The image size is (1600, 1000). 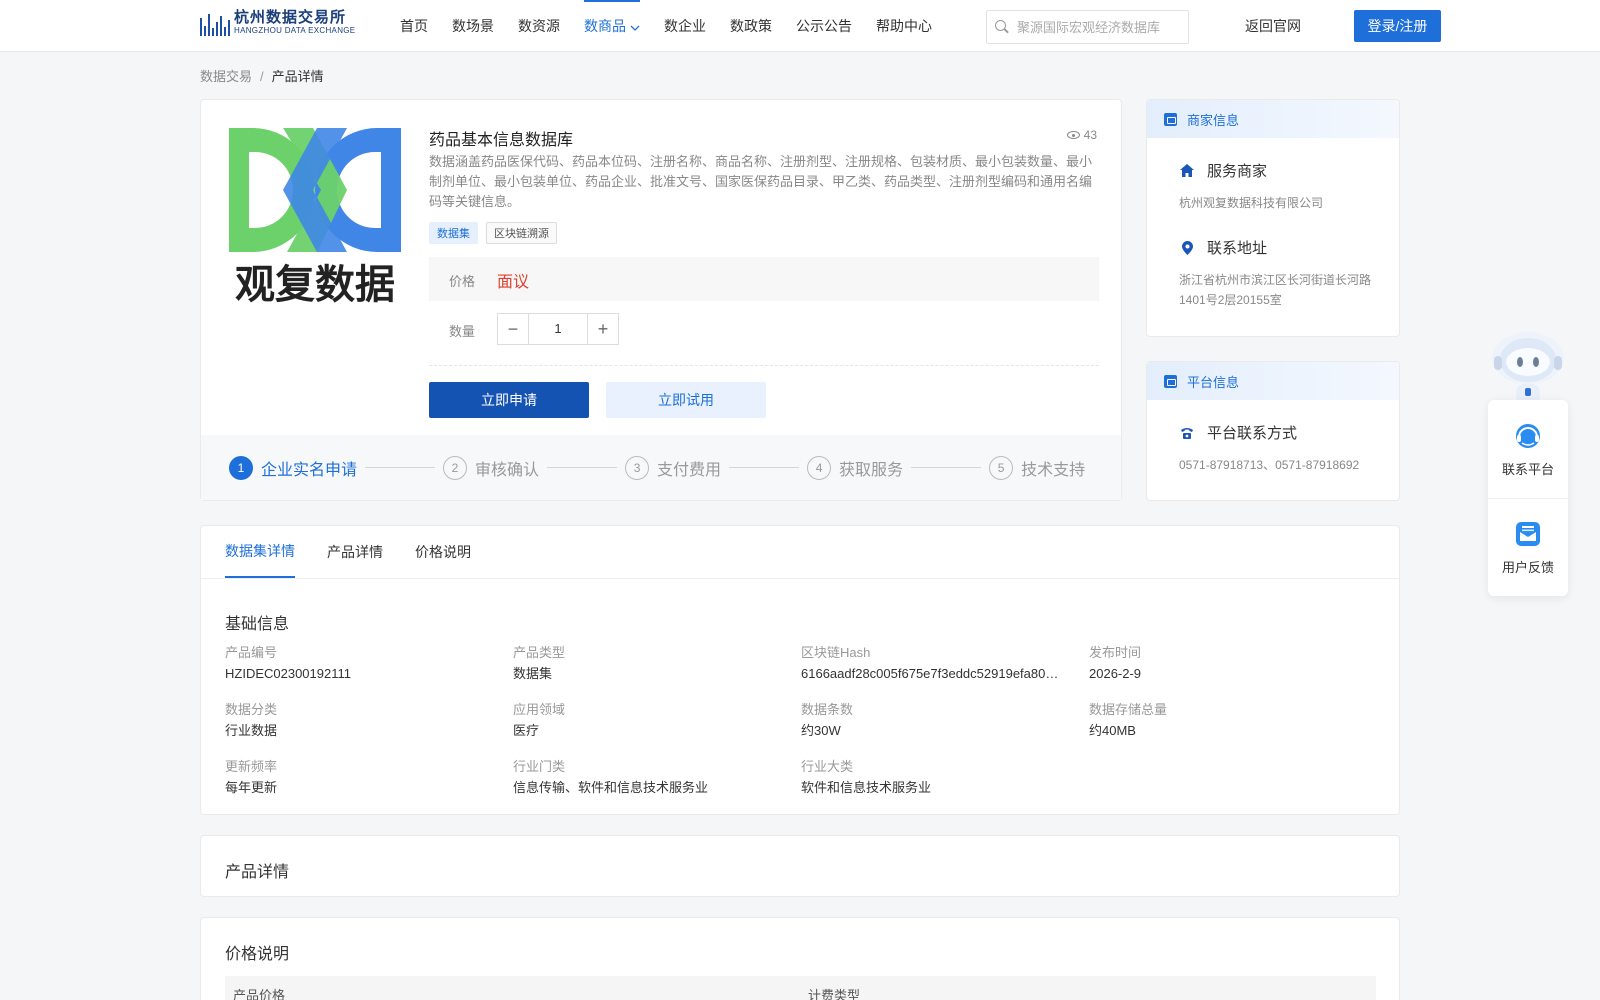 What do you see at coordinates (251, 709) in the screenshot?
I see `info-field-label: 数据分类` at bounding box center [251, 709].